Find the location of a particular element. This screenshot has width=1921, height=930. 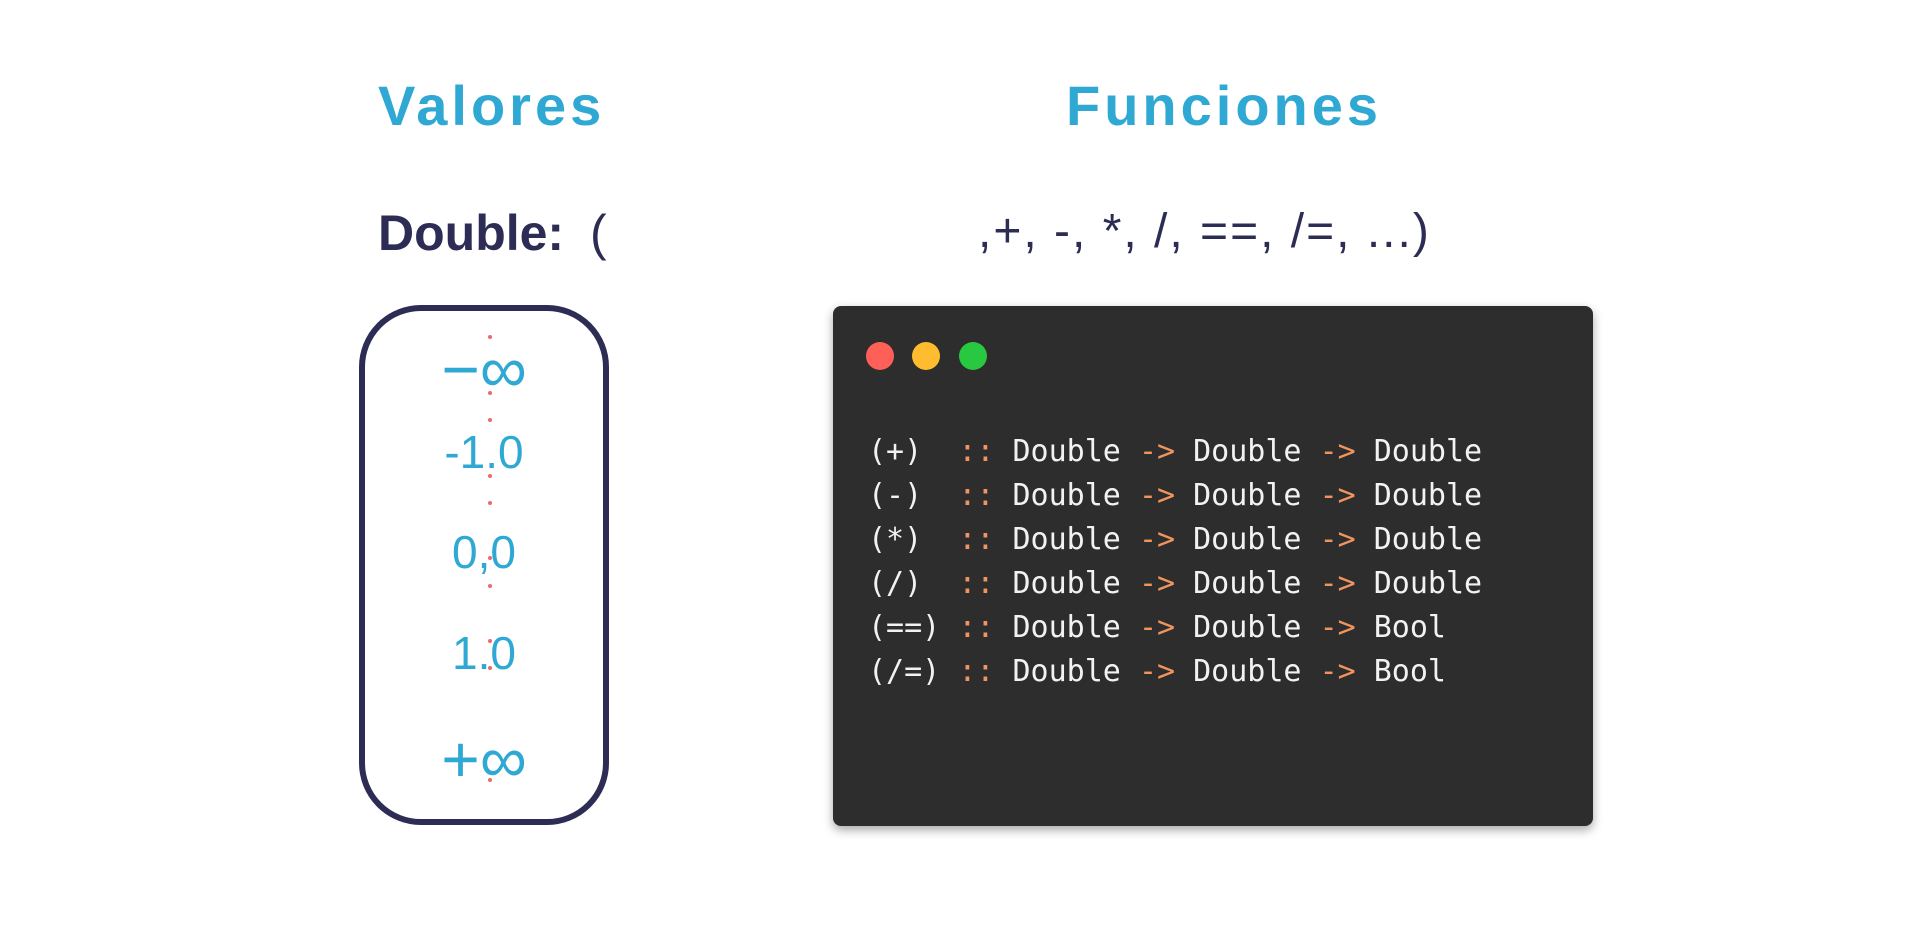

code-line: (-) :: Double -> Double -> Double is located at coordinates (1175, 496).